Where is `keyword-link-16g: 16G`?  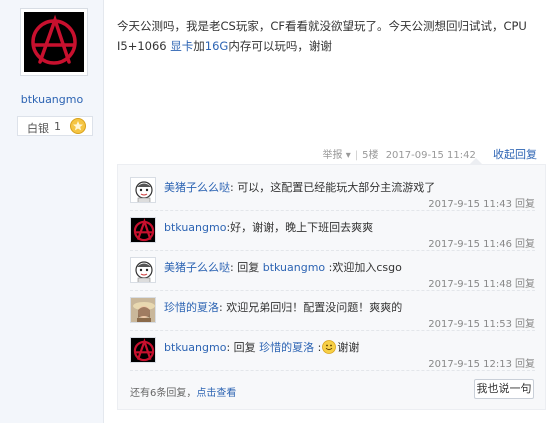
keyword-link-16g: 16G is located at coordinates (217, 46).